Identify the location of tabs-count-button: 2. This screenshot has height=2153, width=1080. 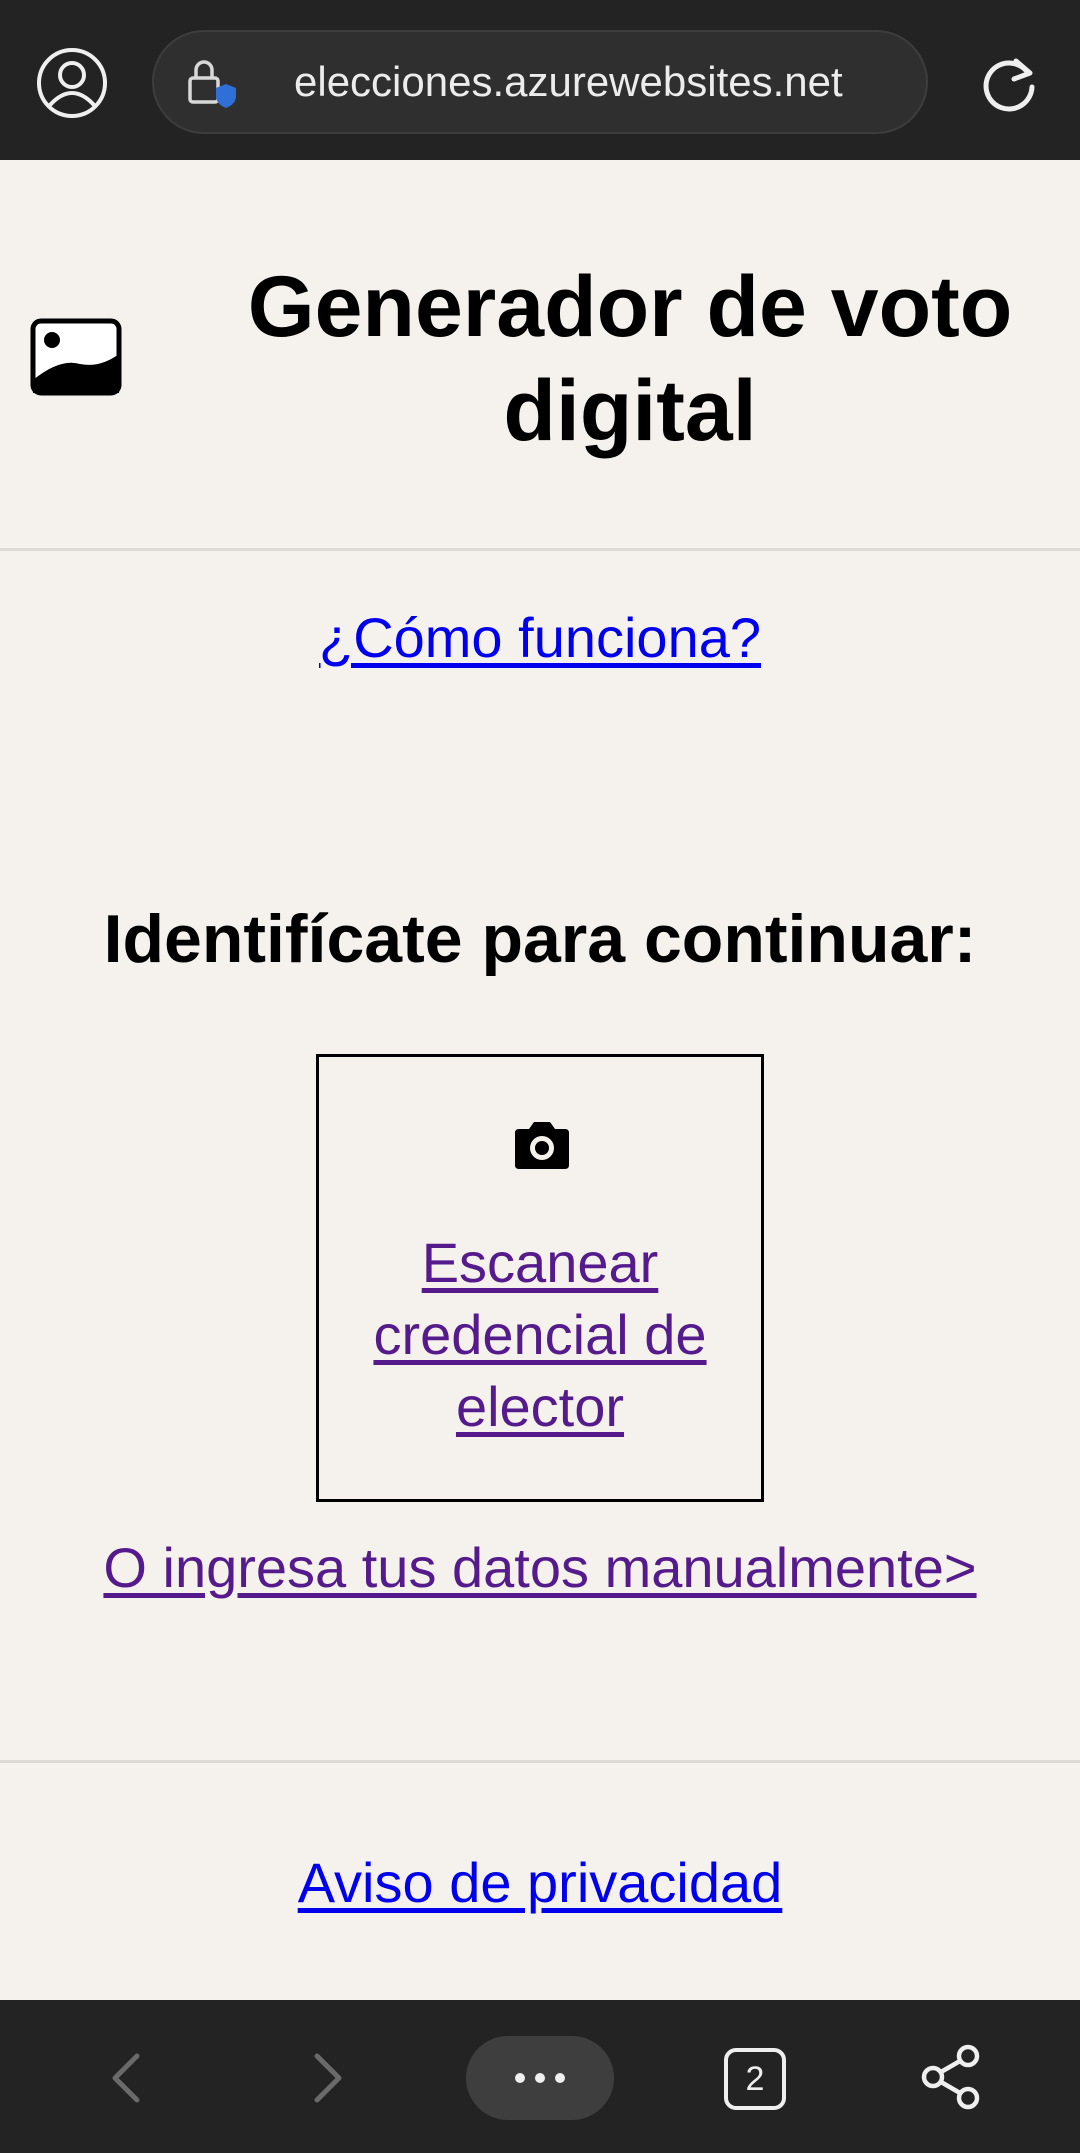
(755, 2079).